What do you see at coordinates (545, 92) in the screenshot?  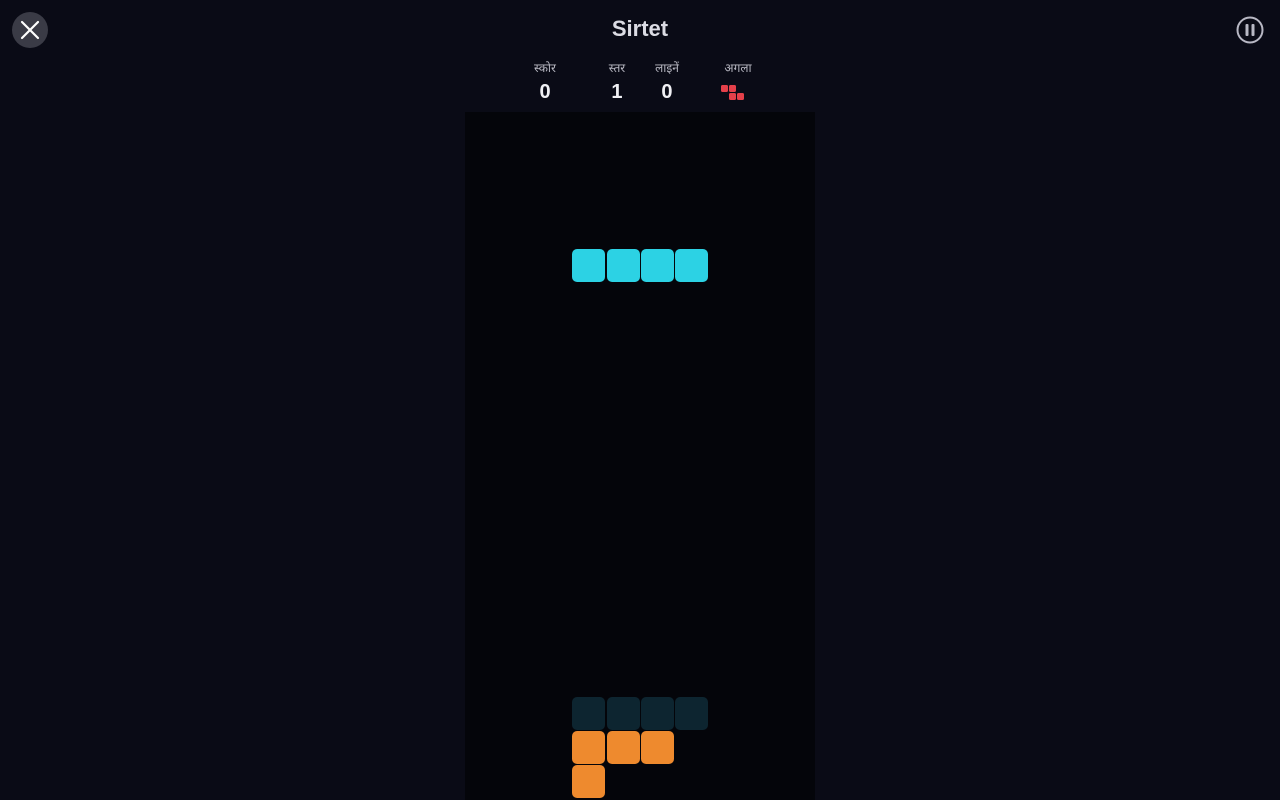 I see `score-value: 0` at bounding box center [545, 92].